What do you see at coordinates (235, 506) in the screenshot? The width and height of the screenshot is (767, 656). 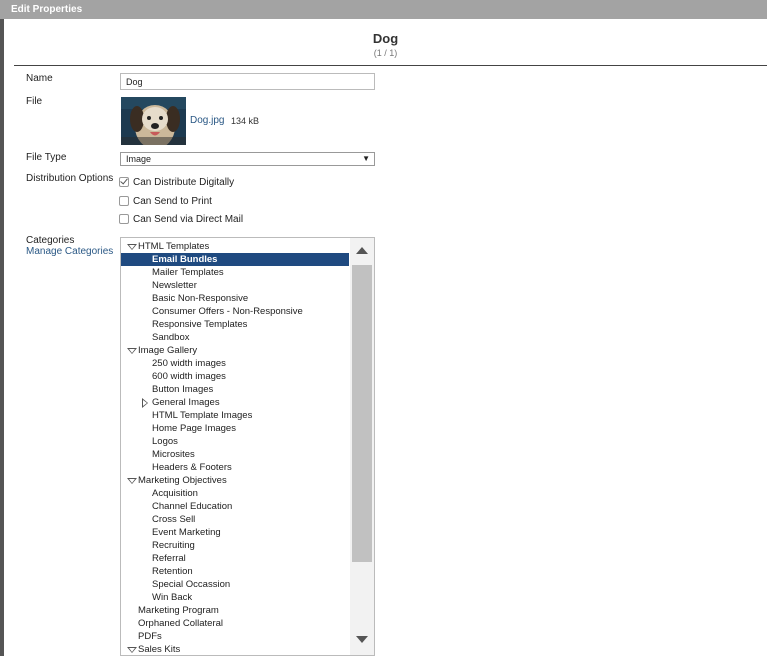 I see `category-item: Channel Education` at bounding box center [235, 506].